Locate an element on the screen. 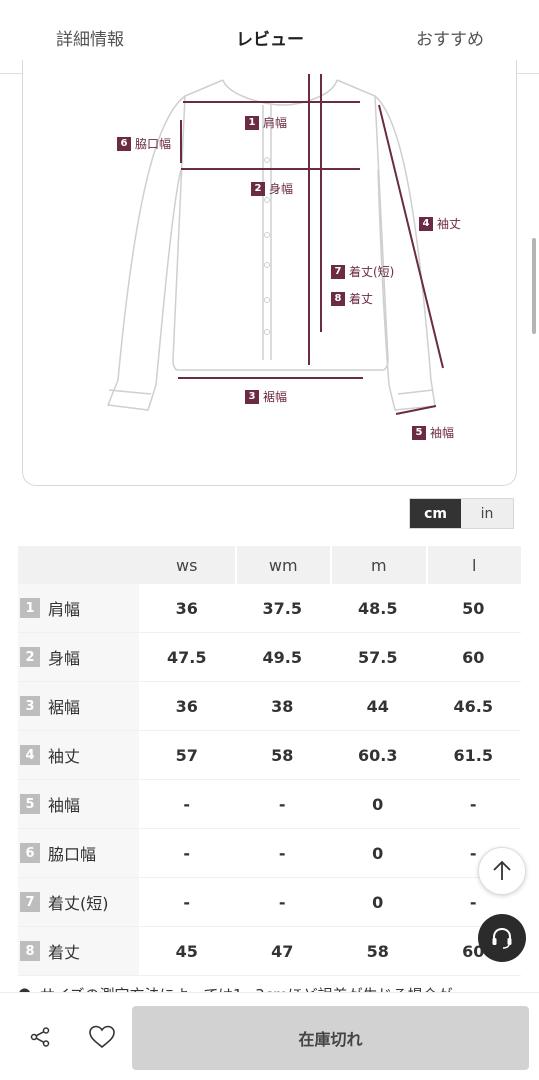  table-cell: 60.3 is located at coordinates (378, 755).